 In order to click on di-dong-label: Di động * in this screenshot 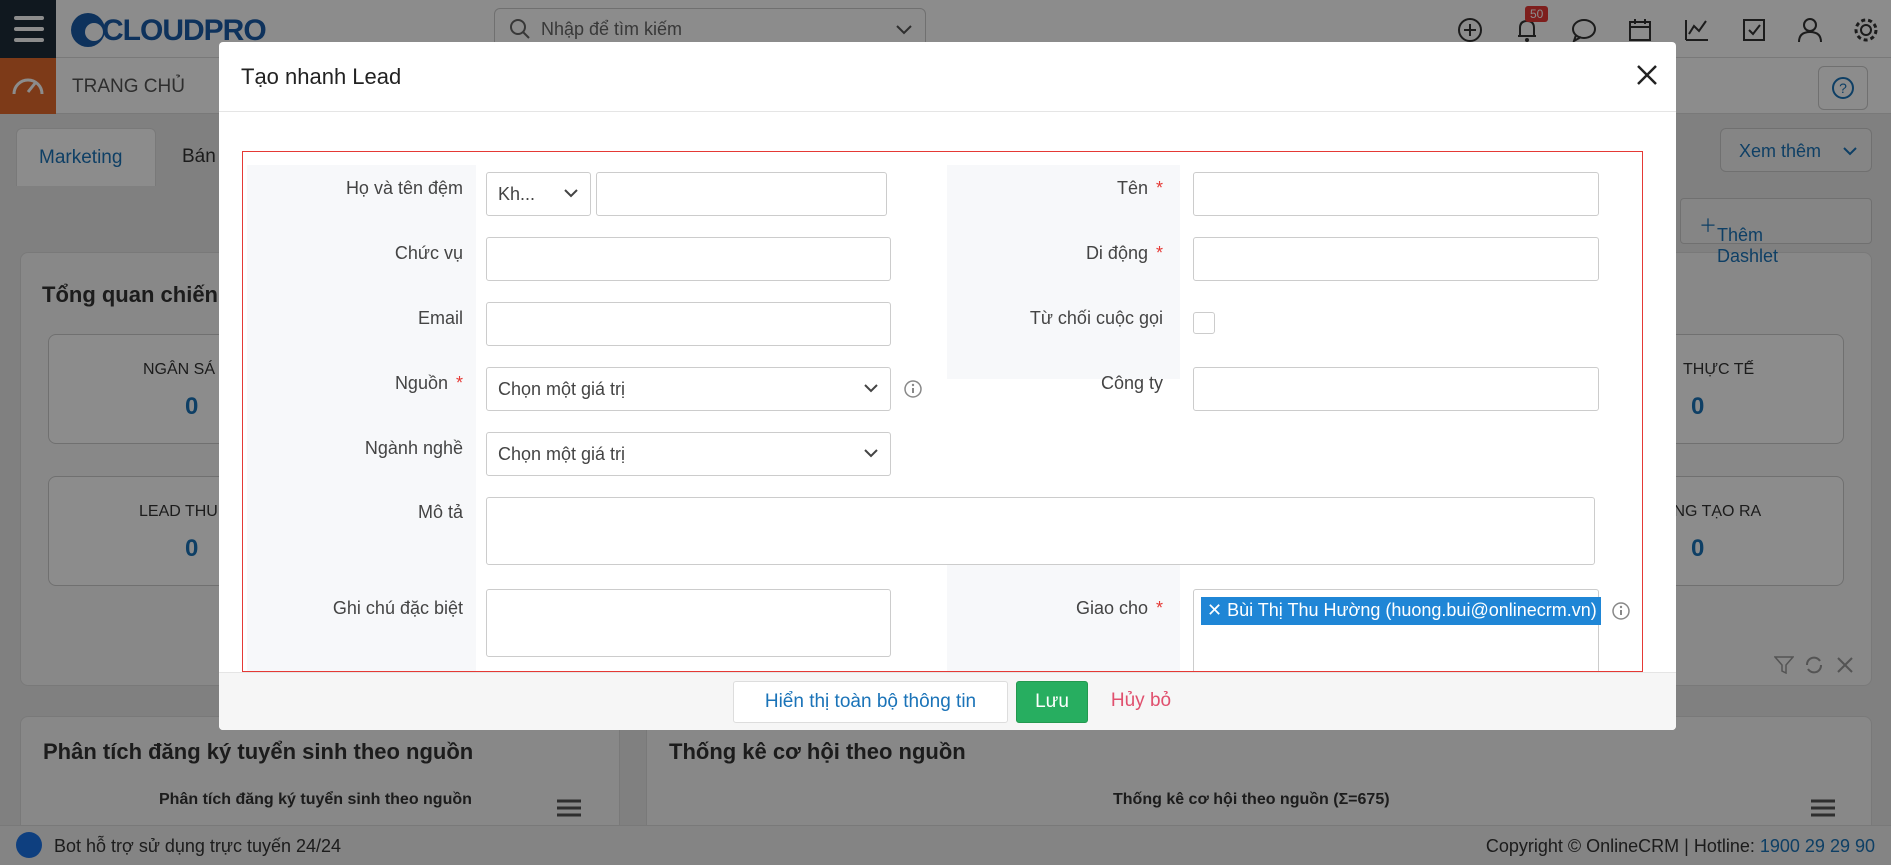, I will do `click(1124, 253)`.